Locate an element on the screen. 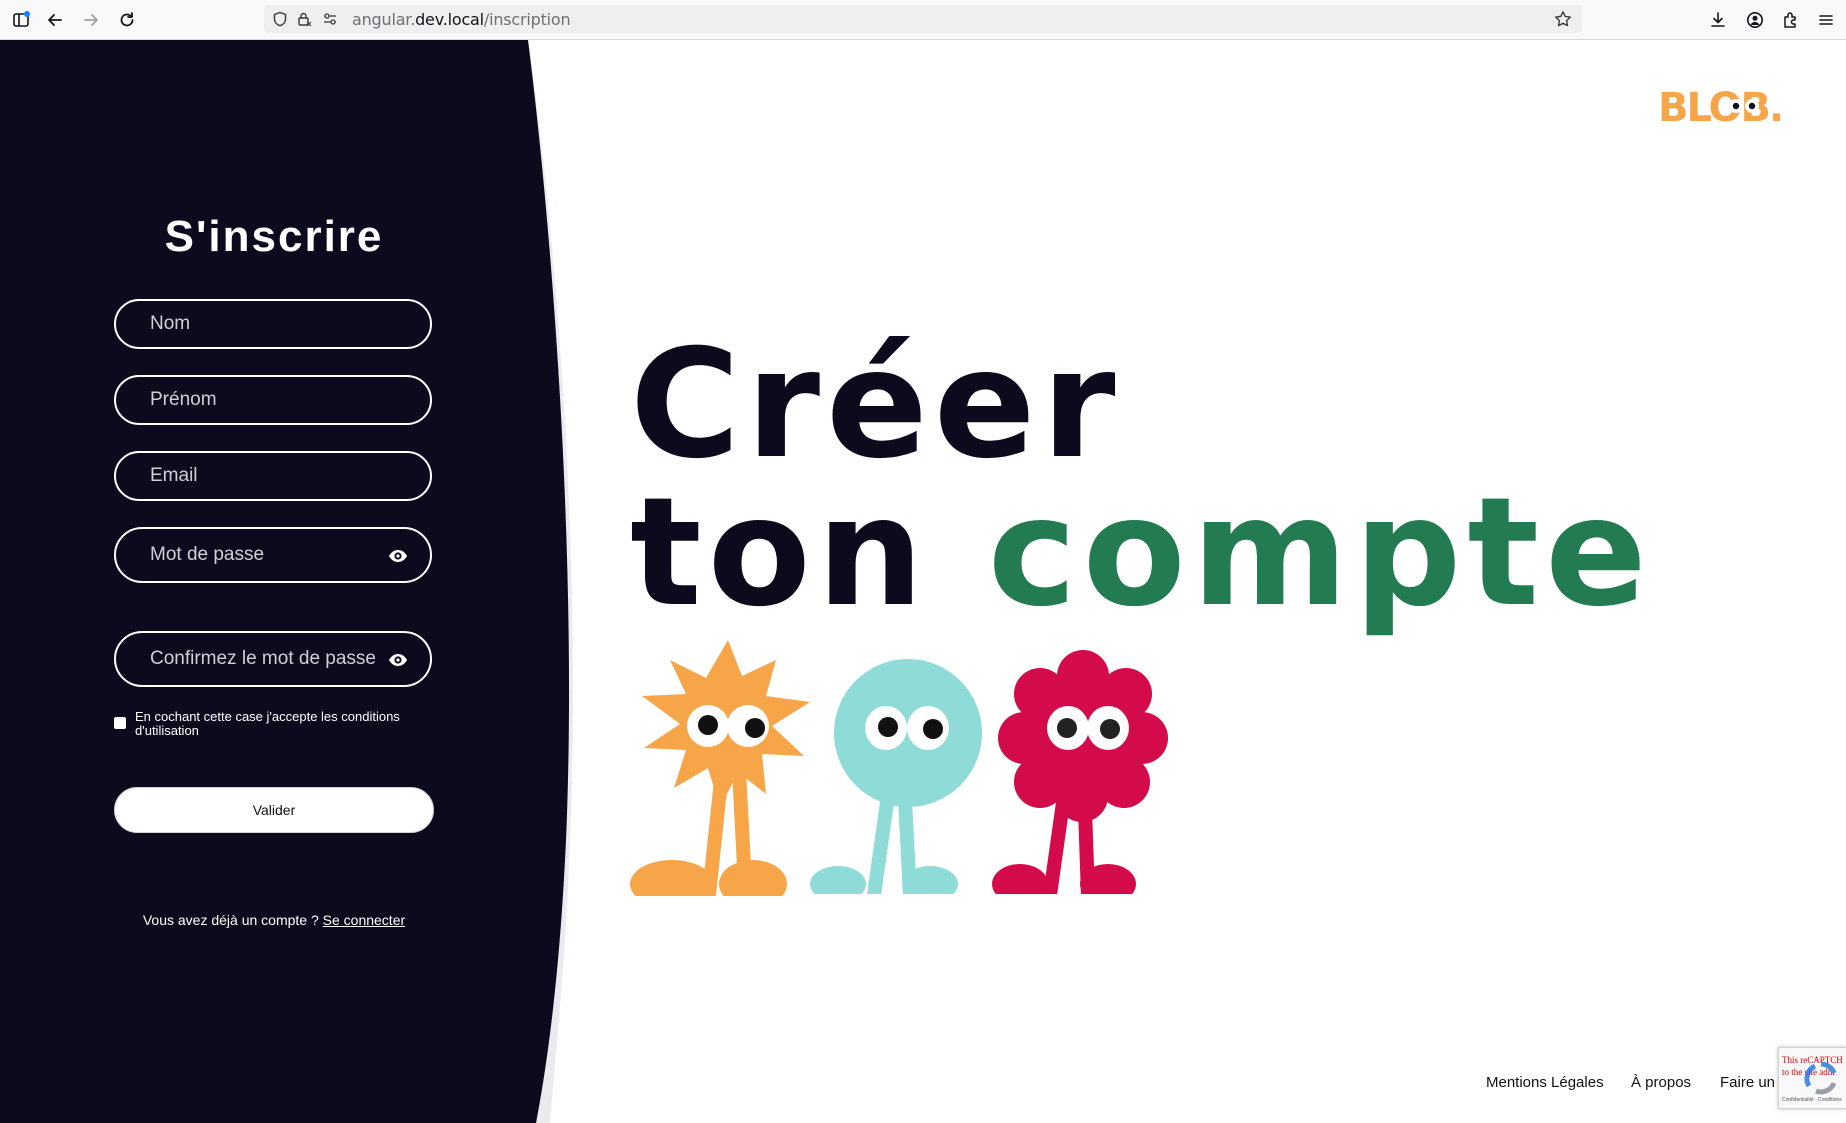 This screenshot has height=1123, width=1846. blob-logo: BLOB. is located at coordinates (1731, 106).